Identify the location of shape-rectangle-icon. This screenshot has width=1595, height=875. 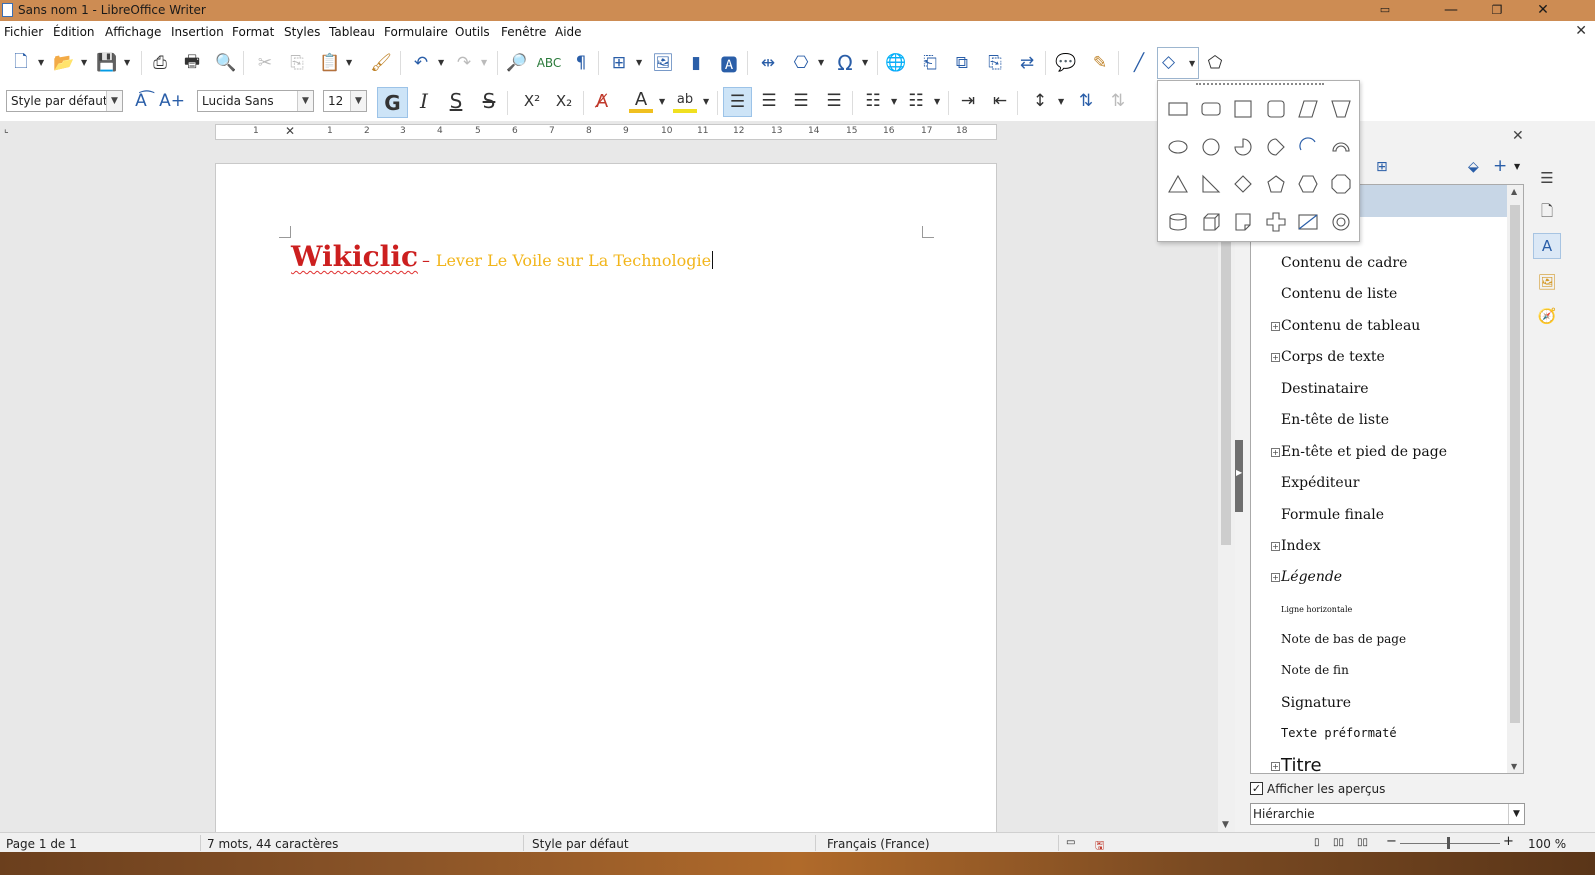
(1178, 109).